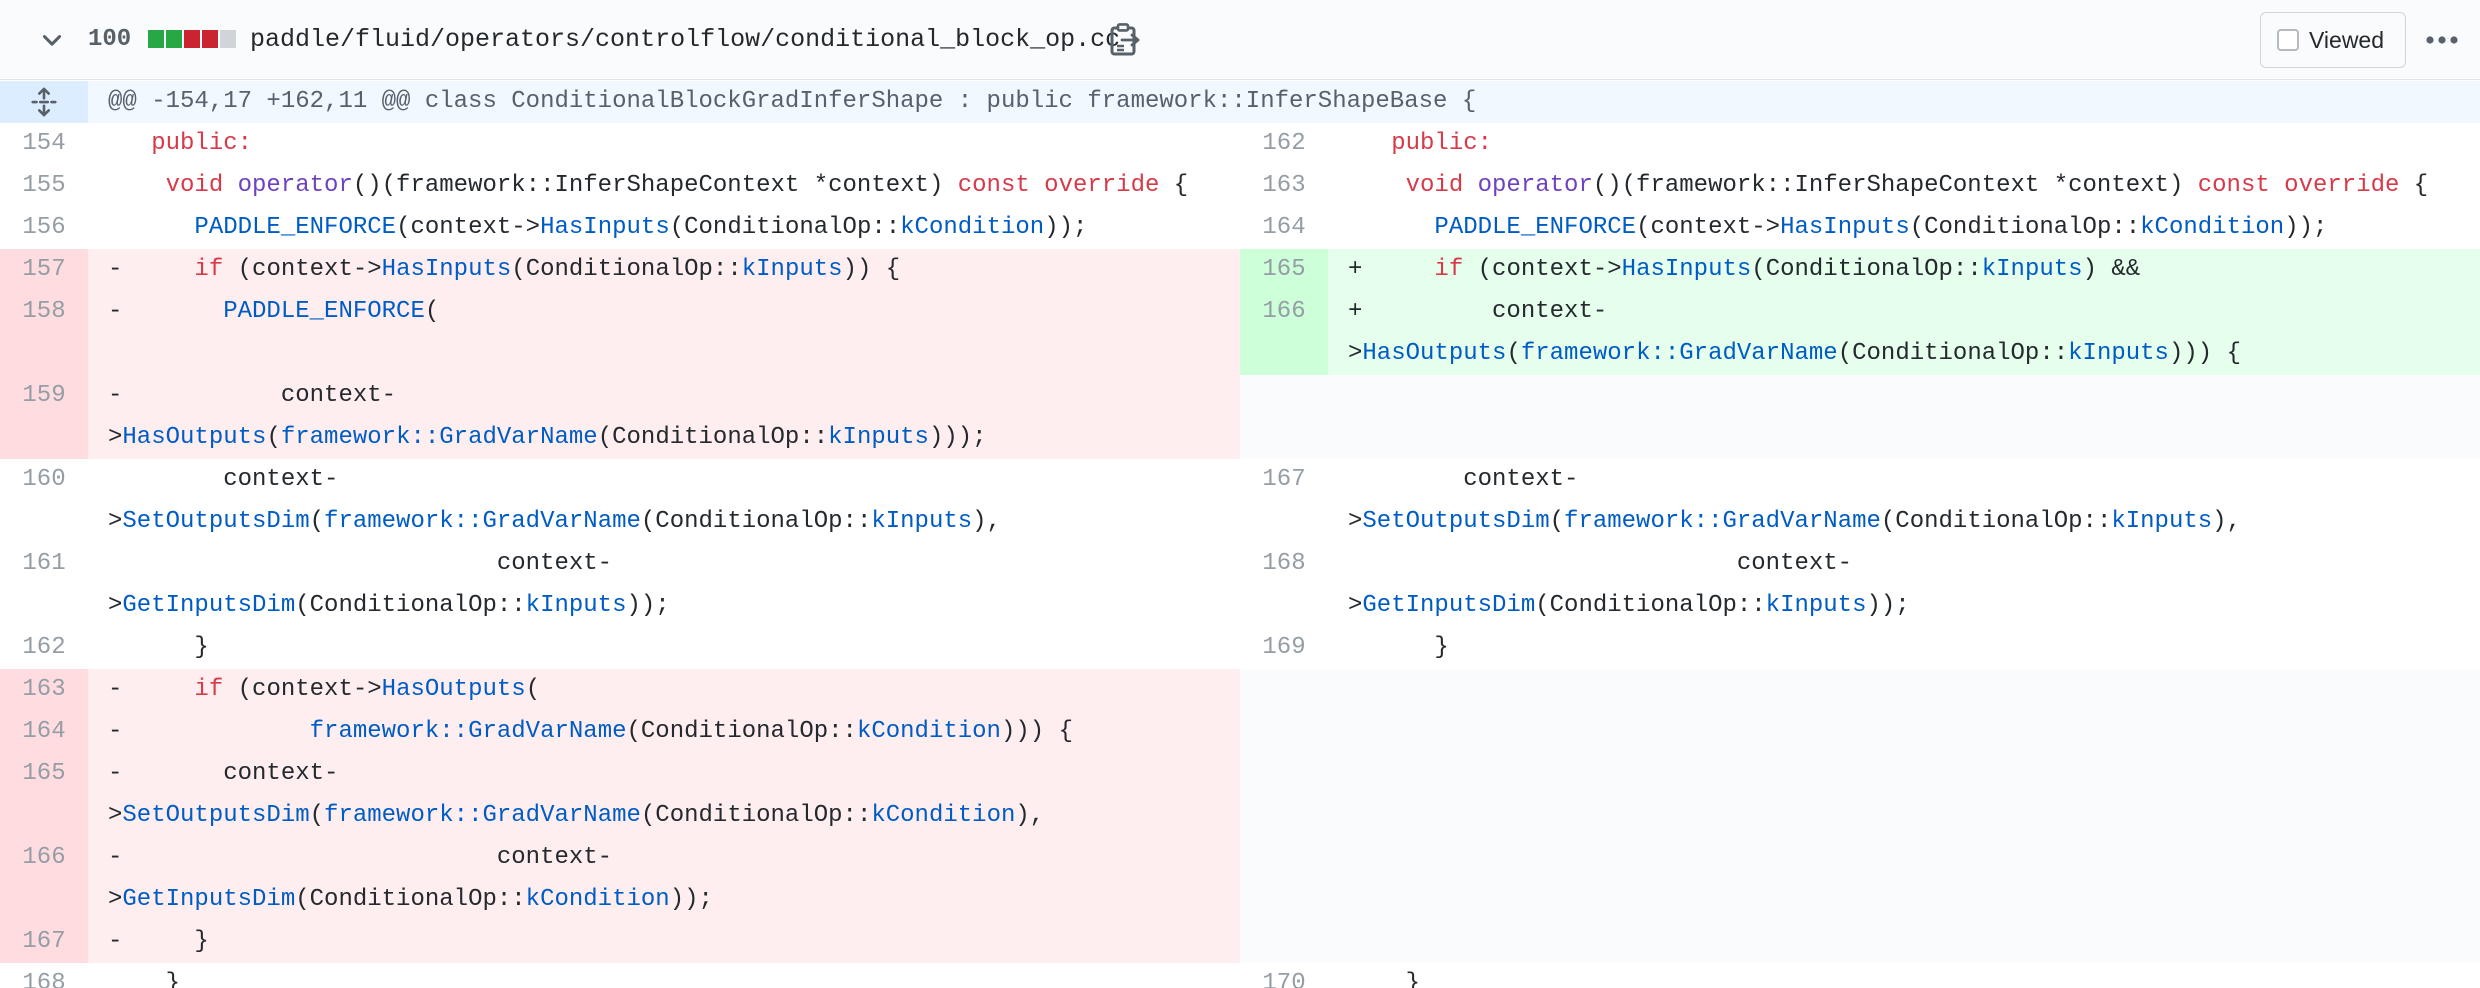 This screenshot has width=2480, height=988. What do you see at coordinates (192, 39) in the screenshot?
I see `diffstat-block` at bounding box center [192, 39].